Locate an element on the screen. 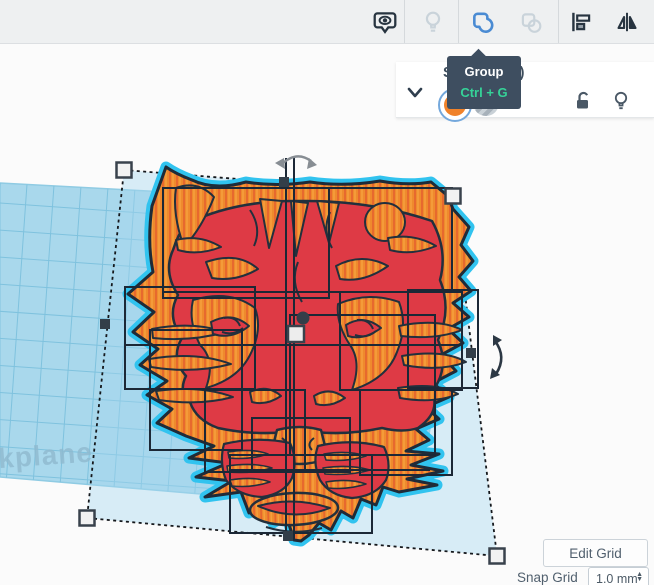  show-all-button is located at coordinates (433, 22).